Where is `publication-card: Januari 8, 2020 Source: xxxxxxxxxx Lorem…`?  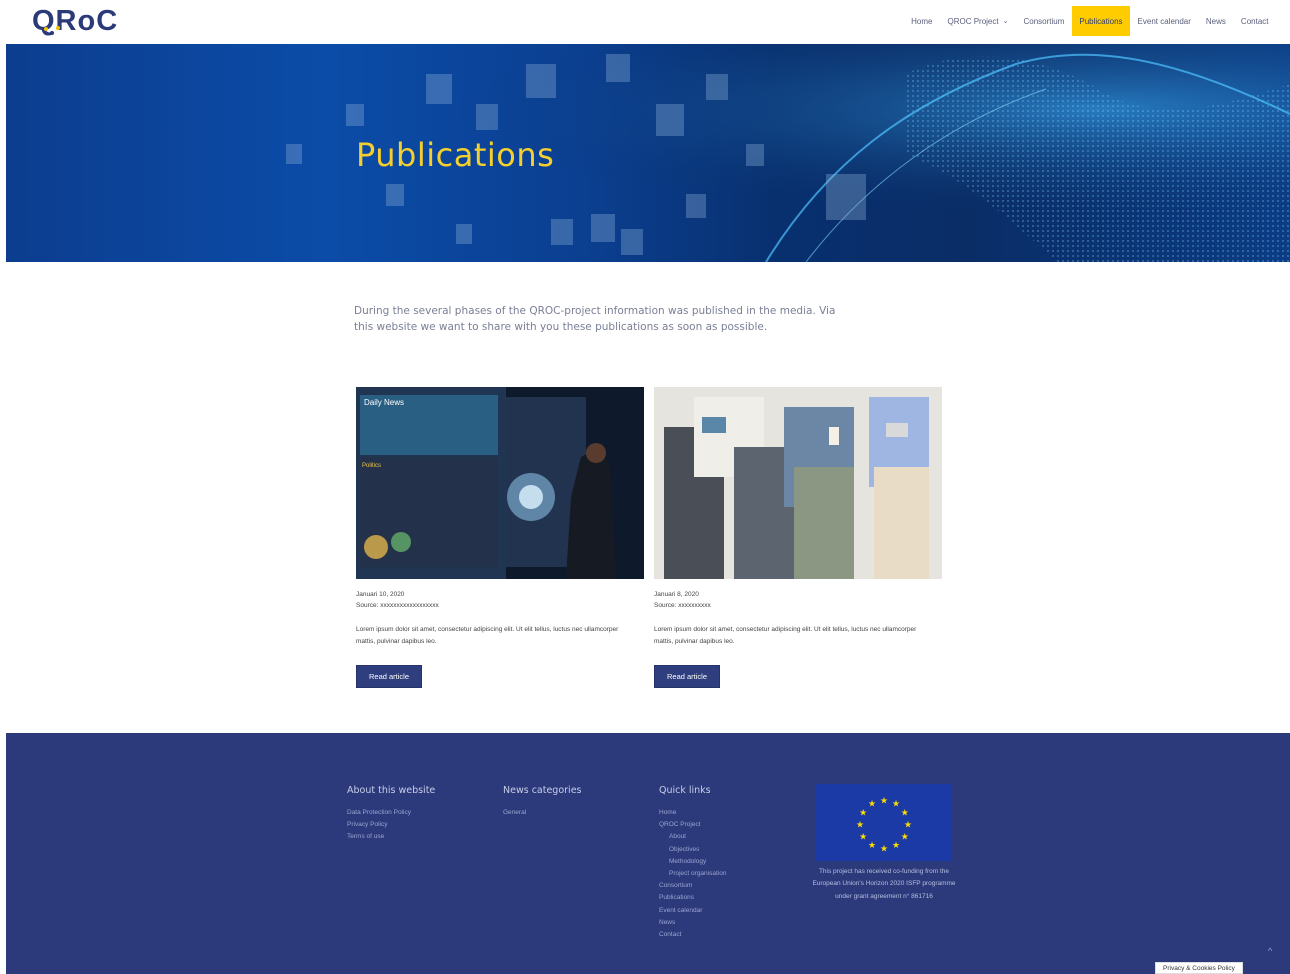 publication-card: Januari 8, 2020 Source: xxxxxxxxxx Lorem… is located at coordinates (798, 537).